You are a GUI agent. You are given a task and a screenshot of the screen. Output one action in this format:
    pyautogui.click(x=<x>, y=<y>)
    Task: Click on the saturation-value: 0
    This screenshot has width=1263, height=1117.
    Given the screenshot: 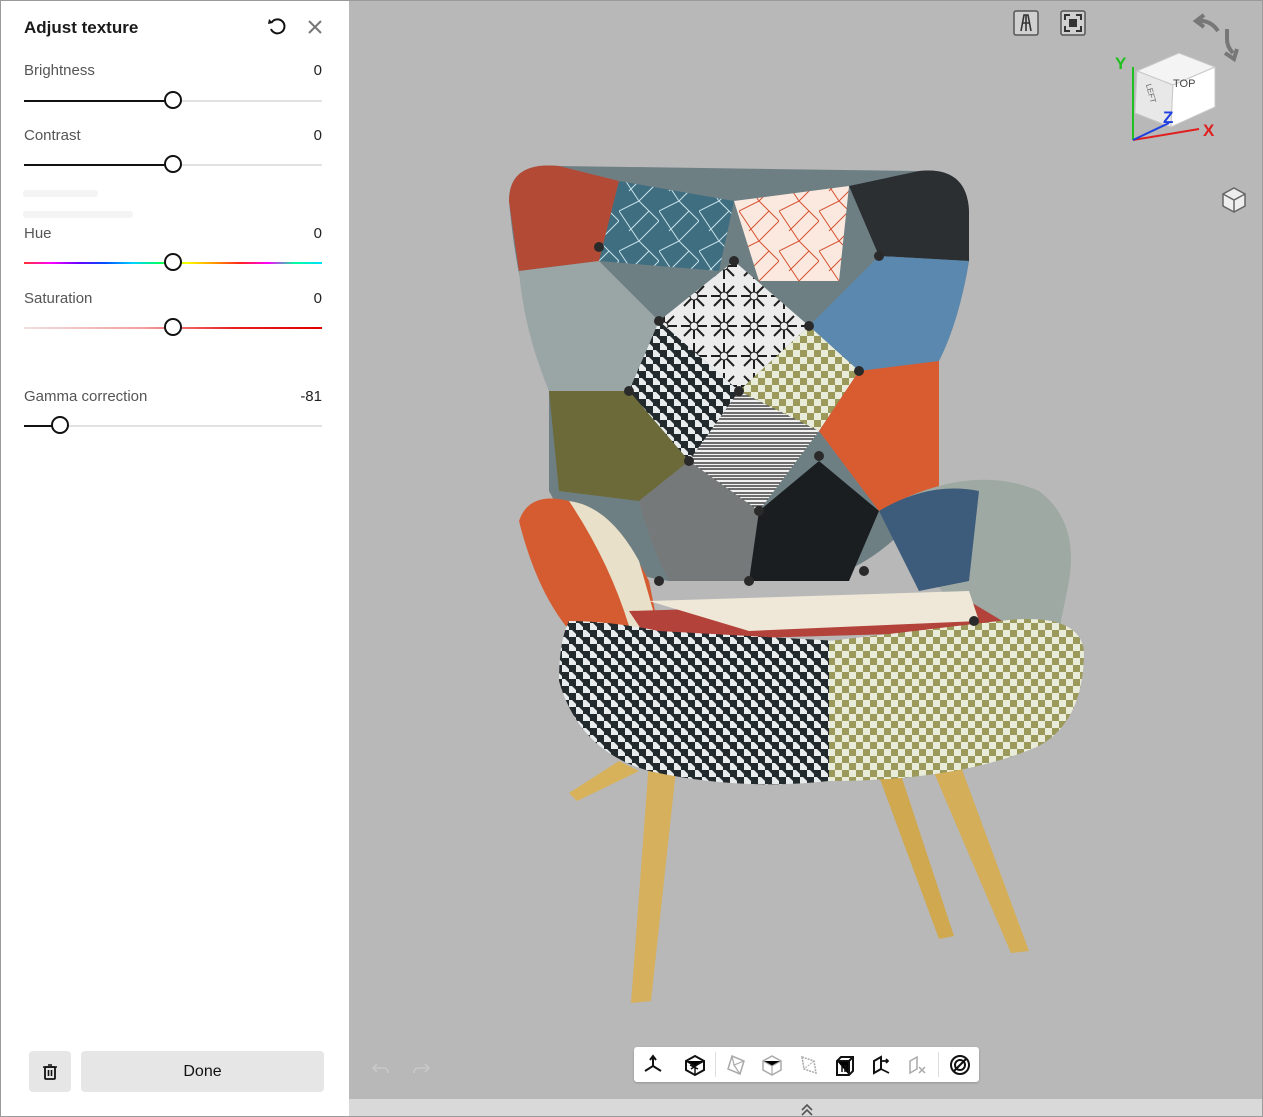 What is the action you would take?
    pyautogui.click(x=317, y=298)
    